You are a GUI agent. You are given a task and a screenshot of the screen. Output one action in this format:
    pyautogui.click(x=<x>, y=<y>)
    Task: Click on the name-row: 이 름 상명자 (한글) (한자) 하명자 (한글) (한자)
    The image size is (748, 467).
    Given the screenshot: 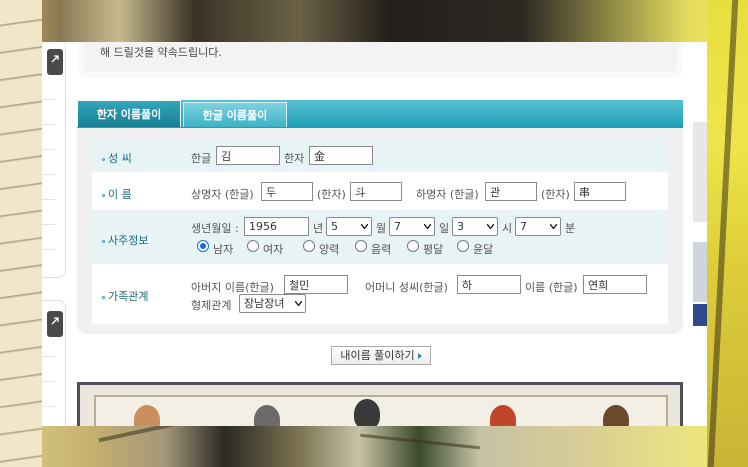 What is the action you would take?
    pyautogui.click(x=380, y=191)
    